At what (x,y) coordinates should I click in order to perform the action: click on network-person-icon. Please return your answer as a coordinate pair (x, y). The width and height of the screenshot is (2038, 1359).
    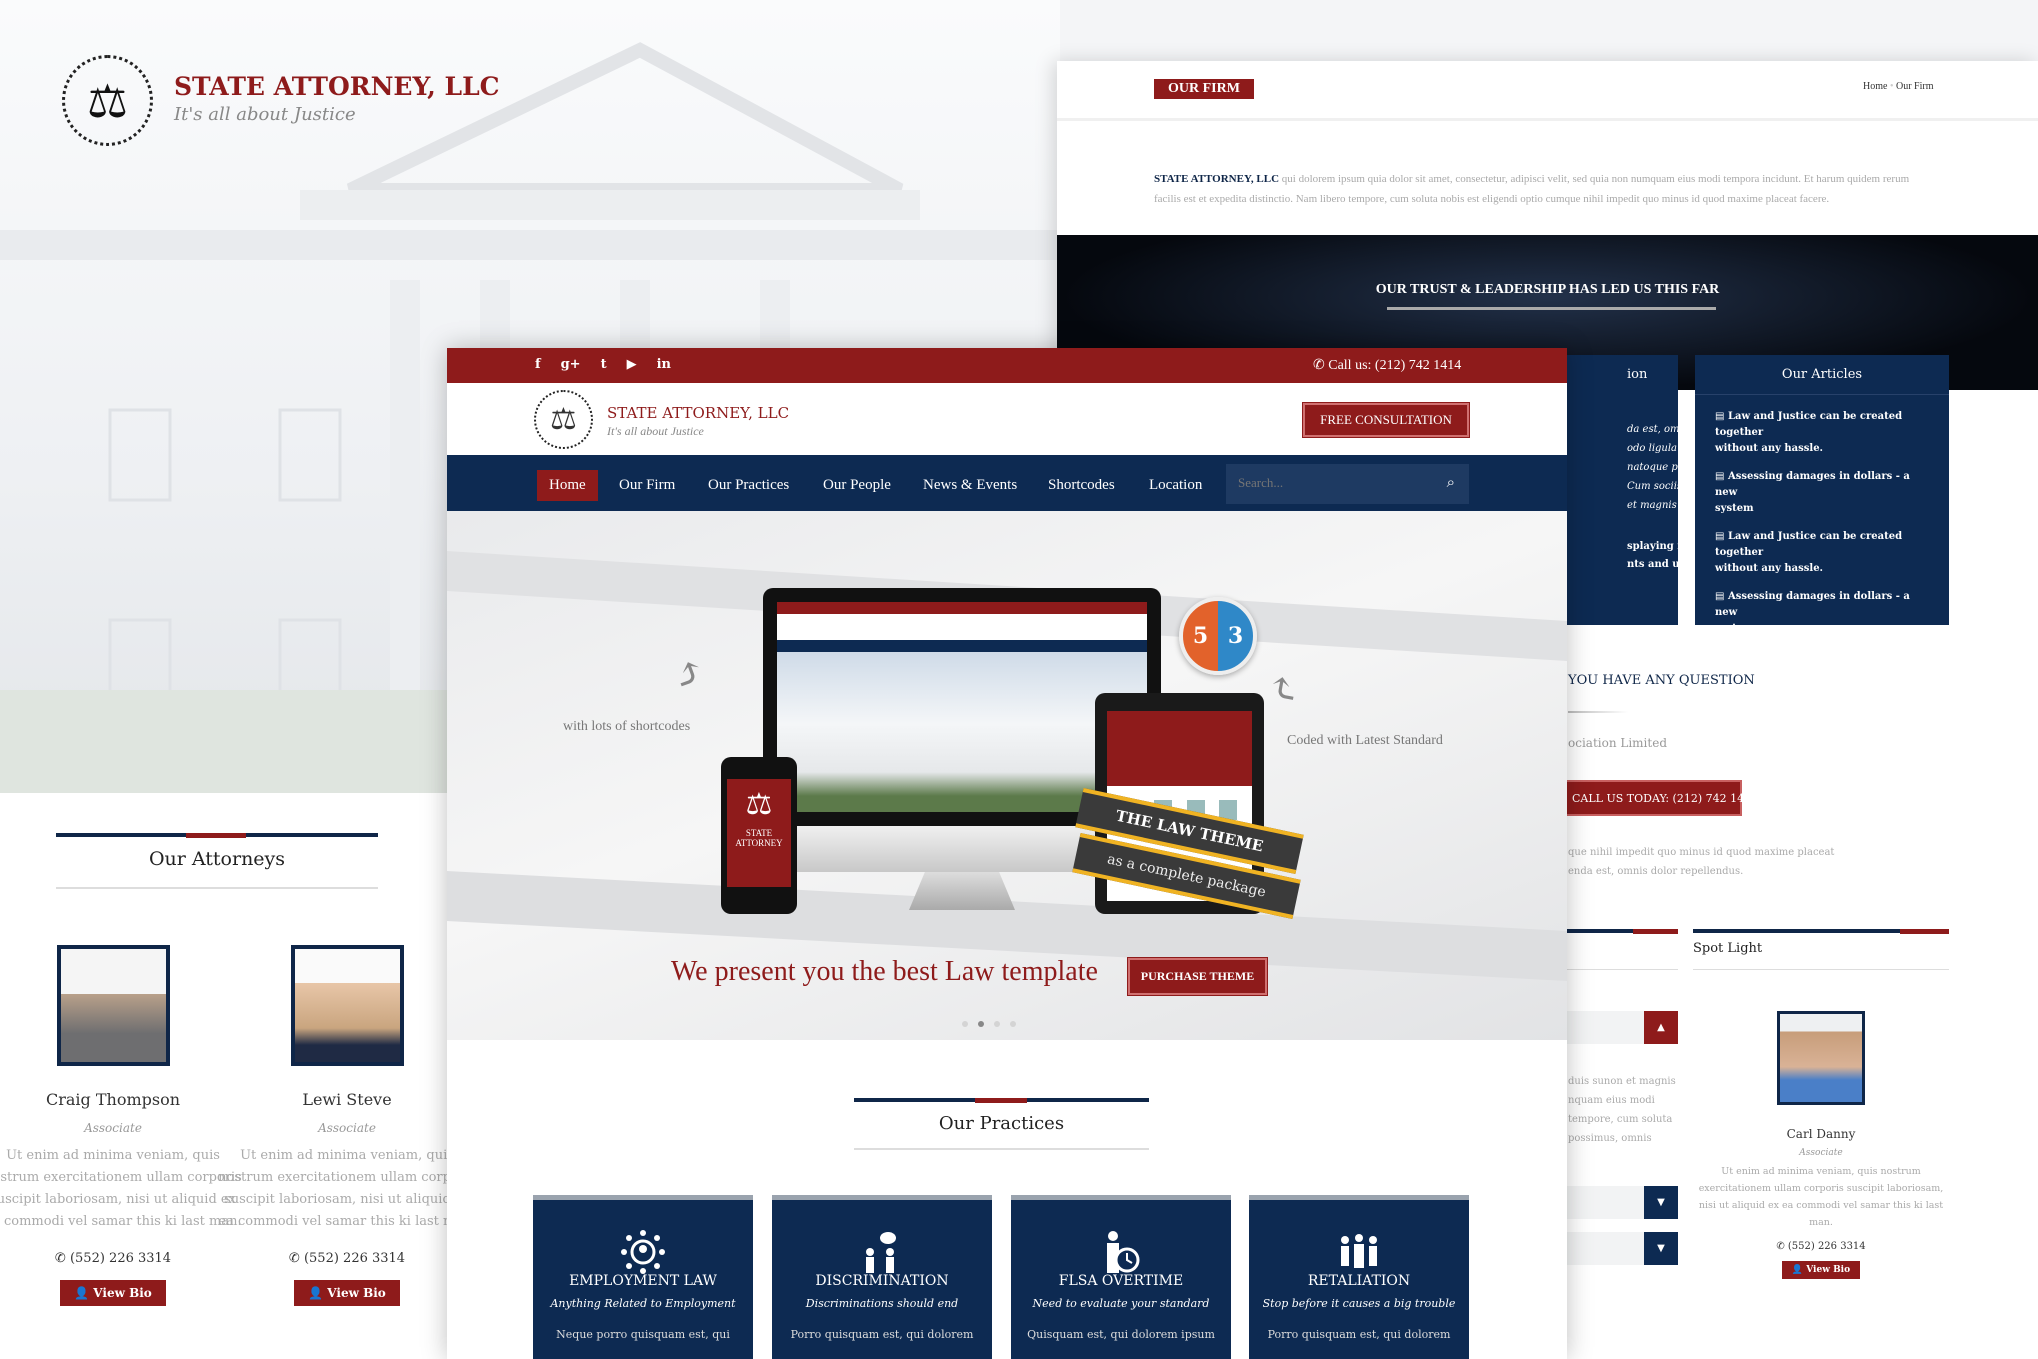
    Looking at the image, I should click on (643, 1252).